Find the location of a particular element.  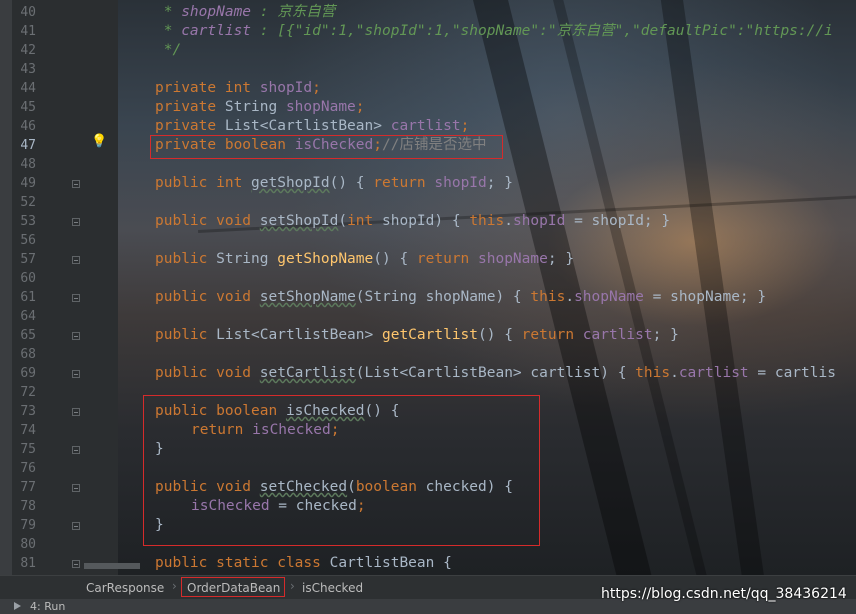

code-token: public is located at coordinates (186, 259).